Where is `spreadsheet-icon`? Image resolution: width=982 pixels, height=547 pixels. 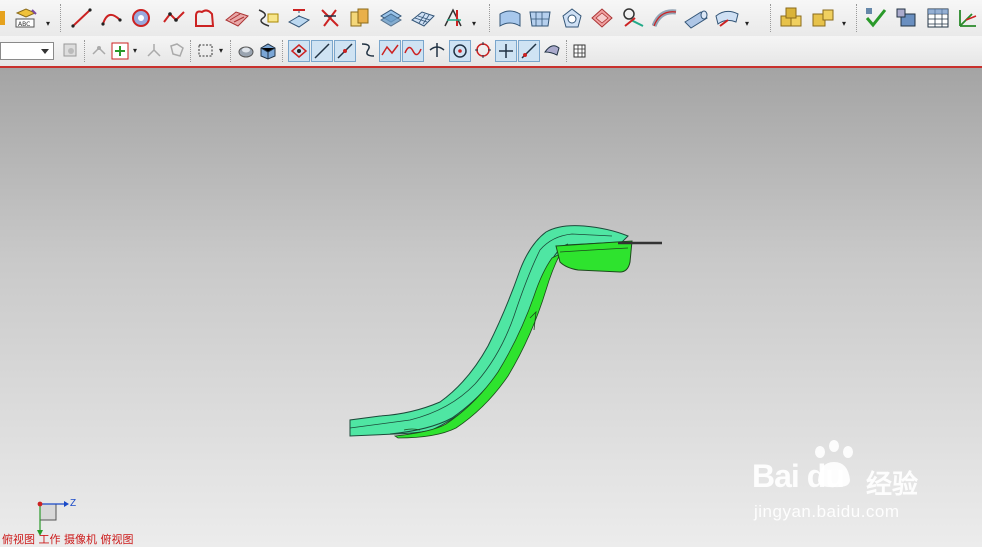
spreadsheet-icon is located at coordinates (938, 18).